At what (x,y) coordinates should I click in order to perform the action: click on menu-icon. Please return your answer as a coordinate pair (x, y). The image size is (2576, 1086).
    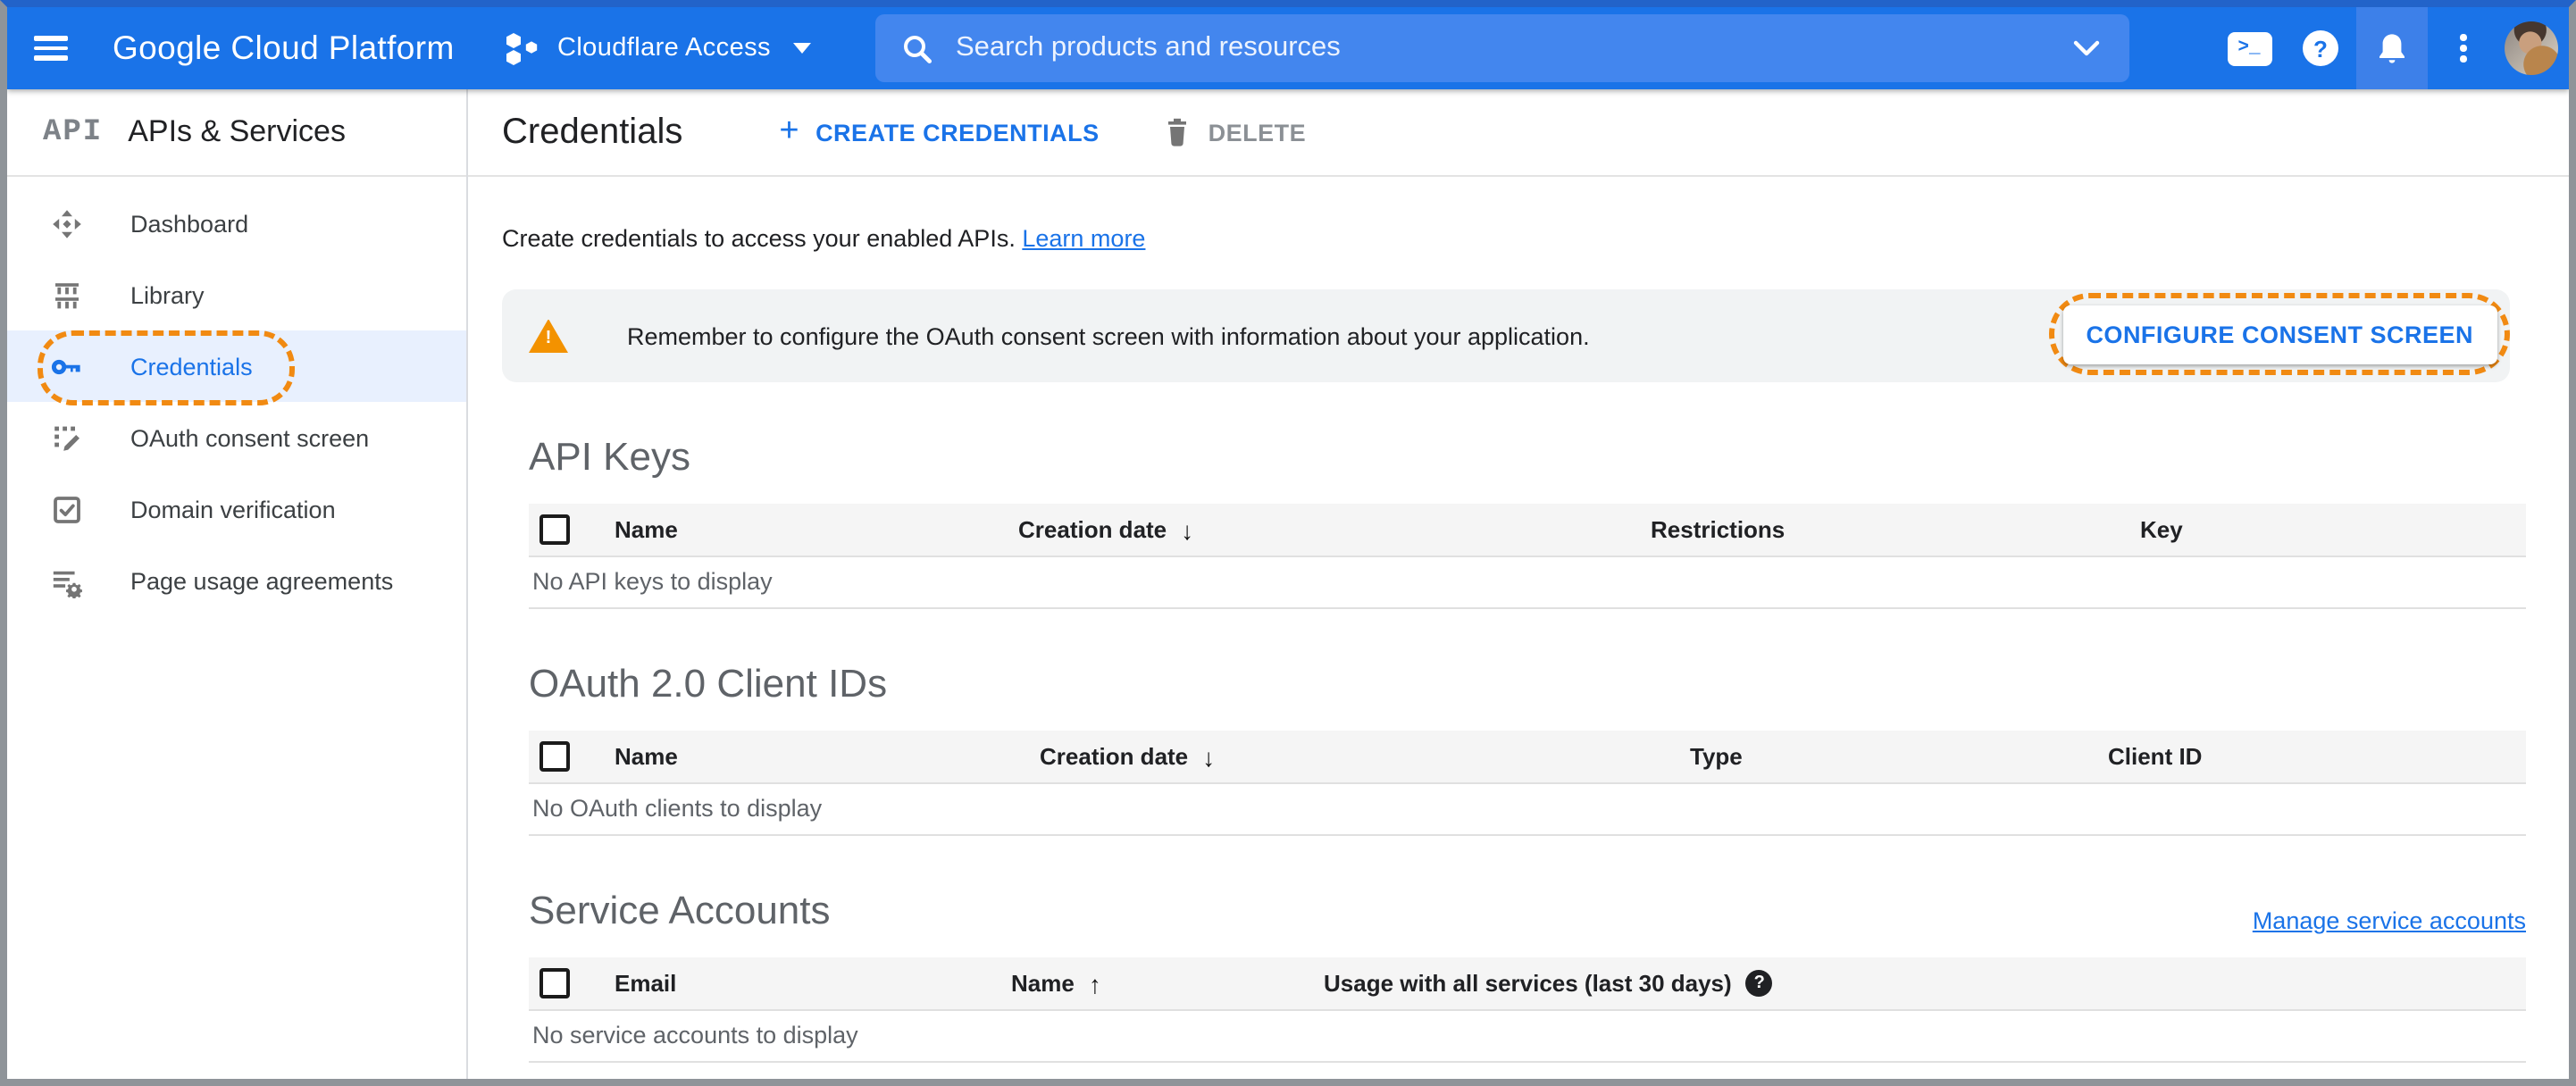
    Looking at the image, I should click on (51, 48).